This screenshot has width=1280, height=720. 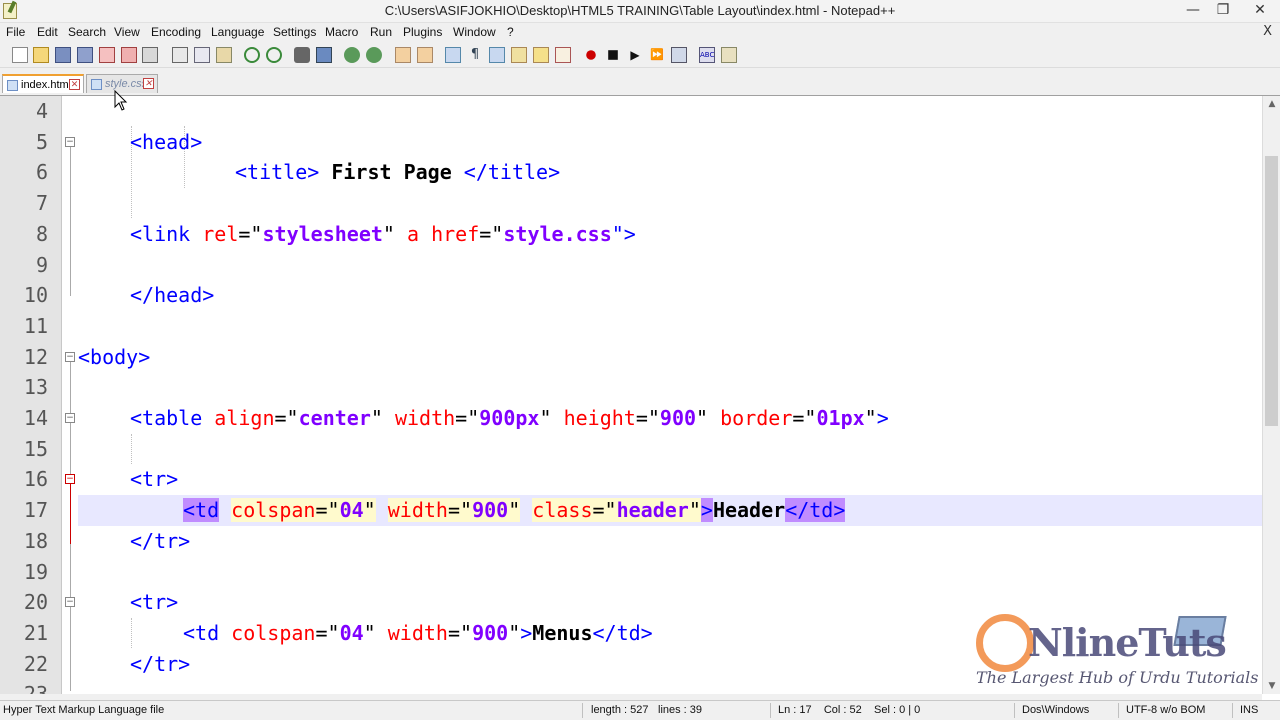 What do you see at coordinates (519, 55) in the screenshot?
I see `user-defined-lang-icon` at bounding box center [519, 55].